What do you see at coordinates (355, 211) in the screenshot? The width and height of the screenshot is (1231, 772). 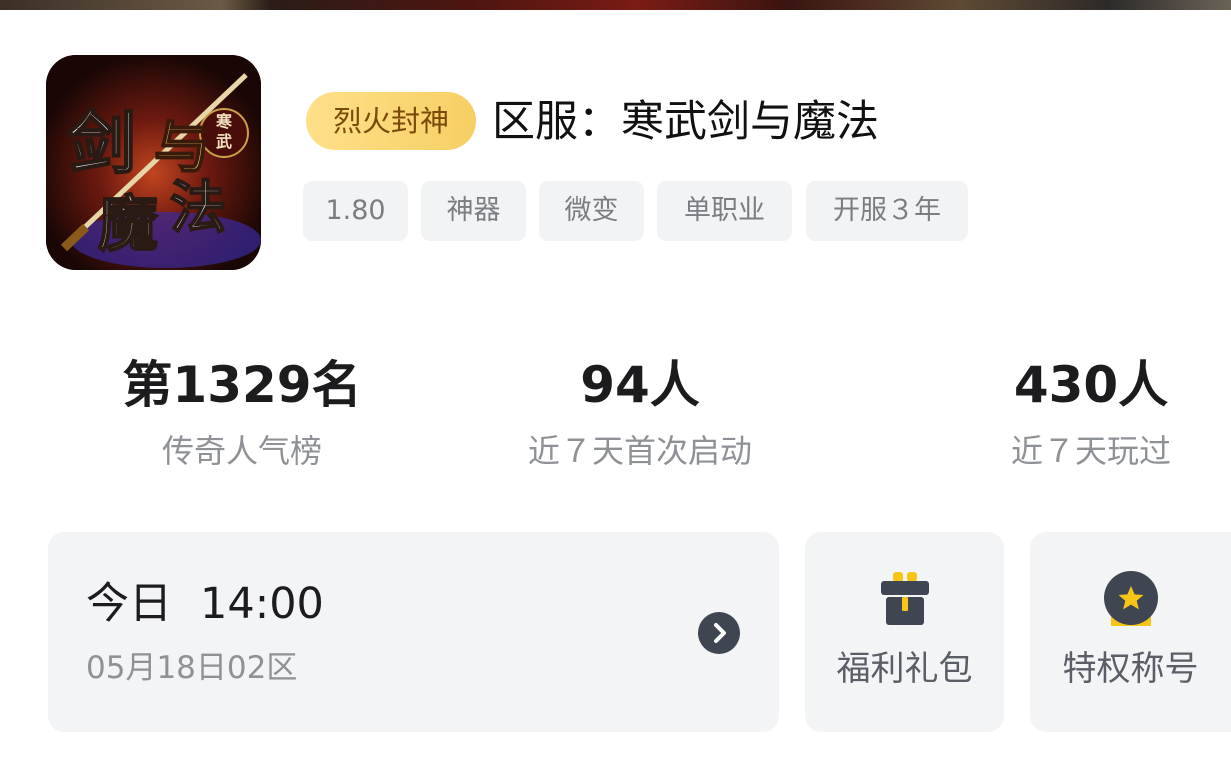 I see `tag-version: 1.80` at bounding box center [355, 211].